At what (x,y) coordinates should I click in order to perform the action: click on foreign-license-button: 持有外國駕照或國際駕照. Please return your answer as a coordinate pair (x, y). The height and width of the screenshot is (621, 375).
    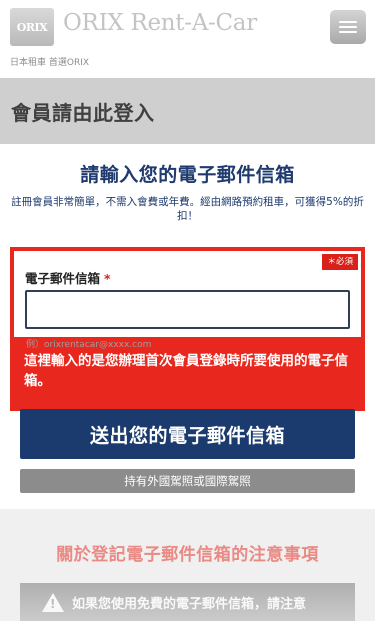
    Looking at the image, I should click on (187, 481).